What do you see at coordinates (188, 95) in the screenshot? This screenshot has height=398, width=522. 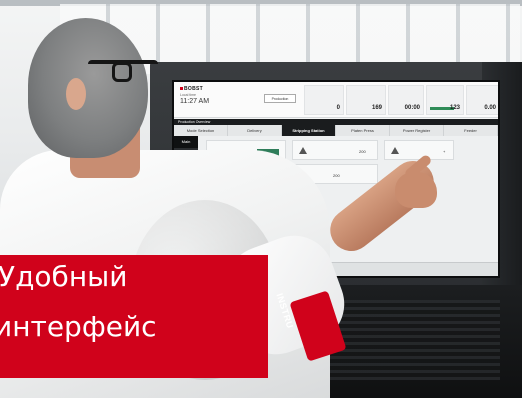 I see `time-label: Local time` at bounding box center [188, 95].